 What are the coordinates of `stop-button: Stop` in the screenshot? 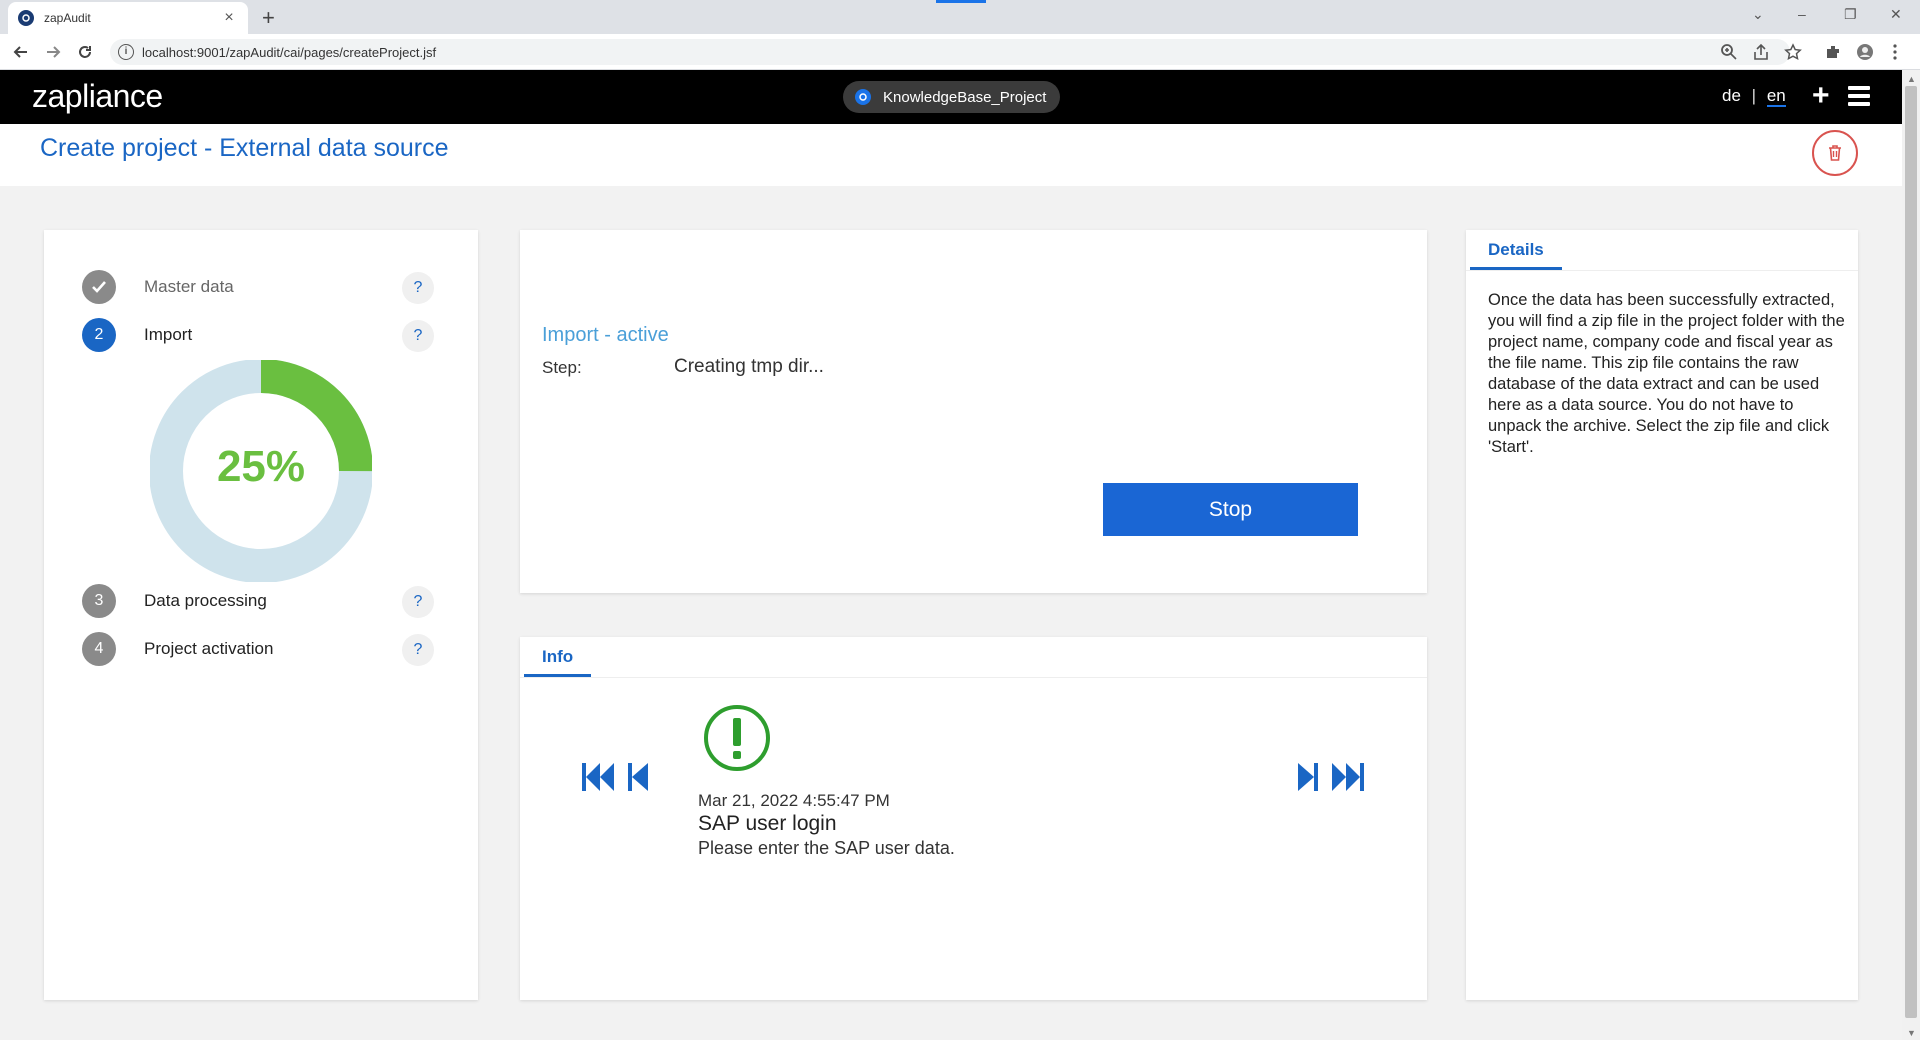 It's located at (1230, 509).